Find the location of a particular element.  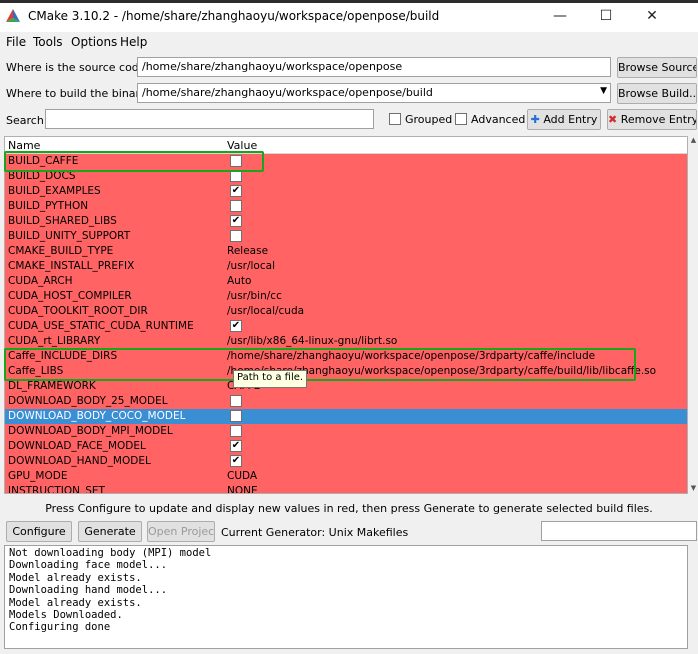

source-label: Where is the source code: is located at coordinates (78, 67).